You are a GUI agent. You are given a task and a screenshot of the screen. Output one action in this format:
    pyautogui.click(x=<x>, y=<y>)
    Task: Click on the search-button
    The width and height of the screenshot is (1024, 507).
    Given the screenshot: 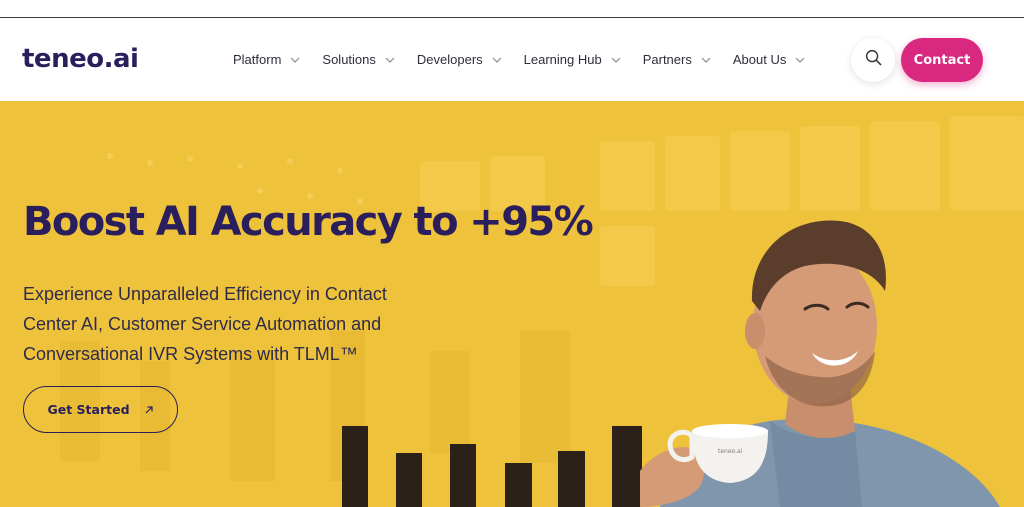 What is the action you would take?
    pyautogui.click(x=873, y=60)
    